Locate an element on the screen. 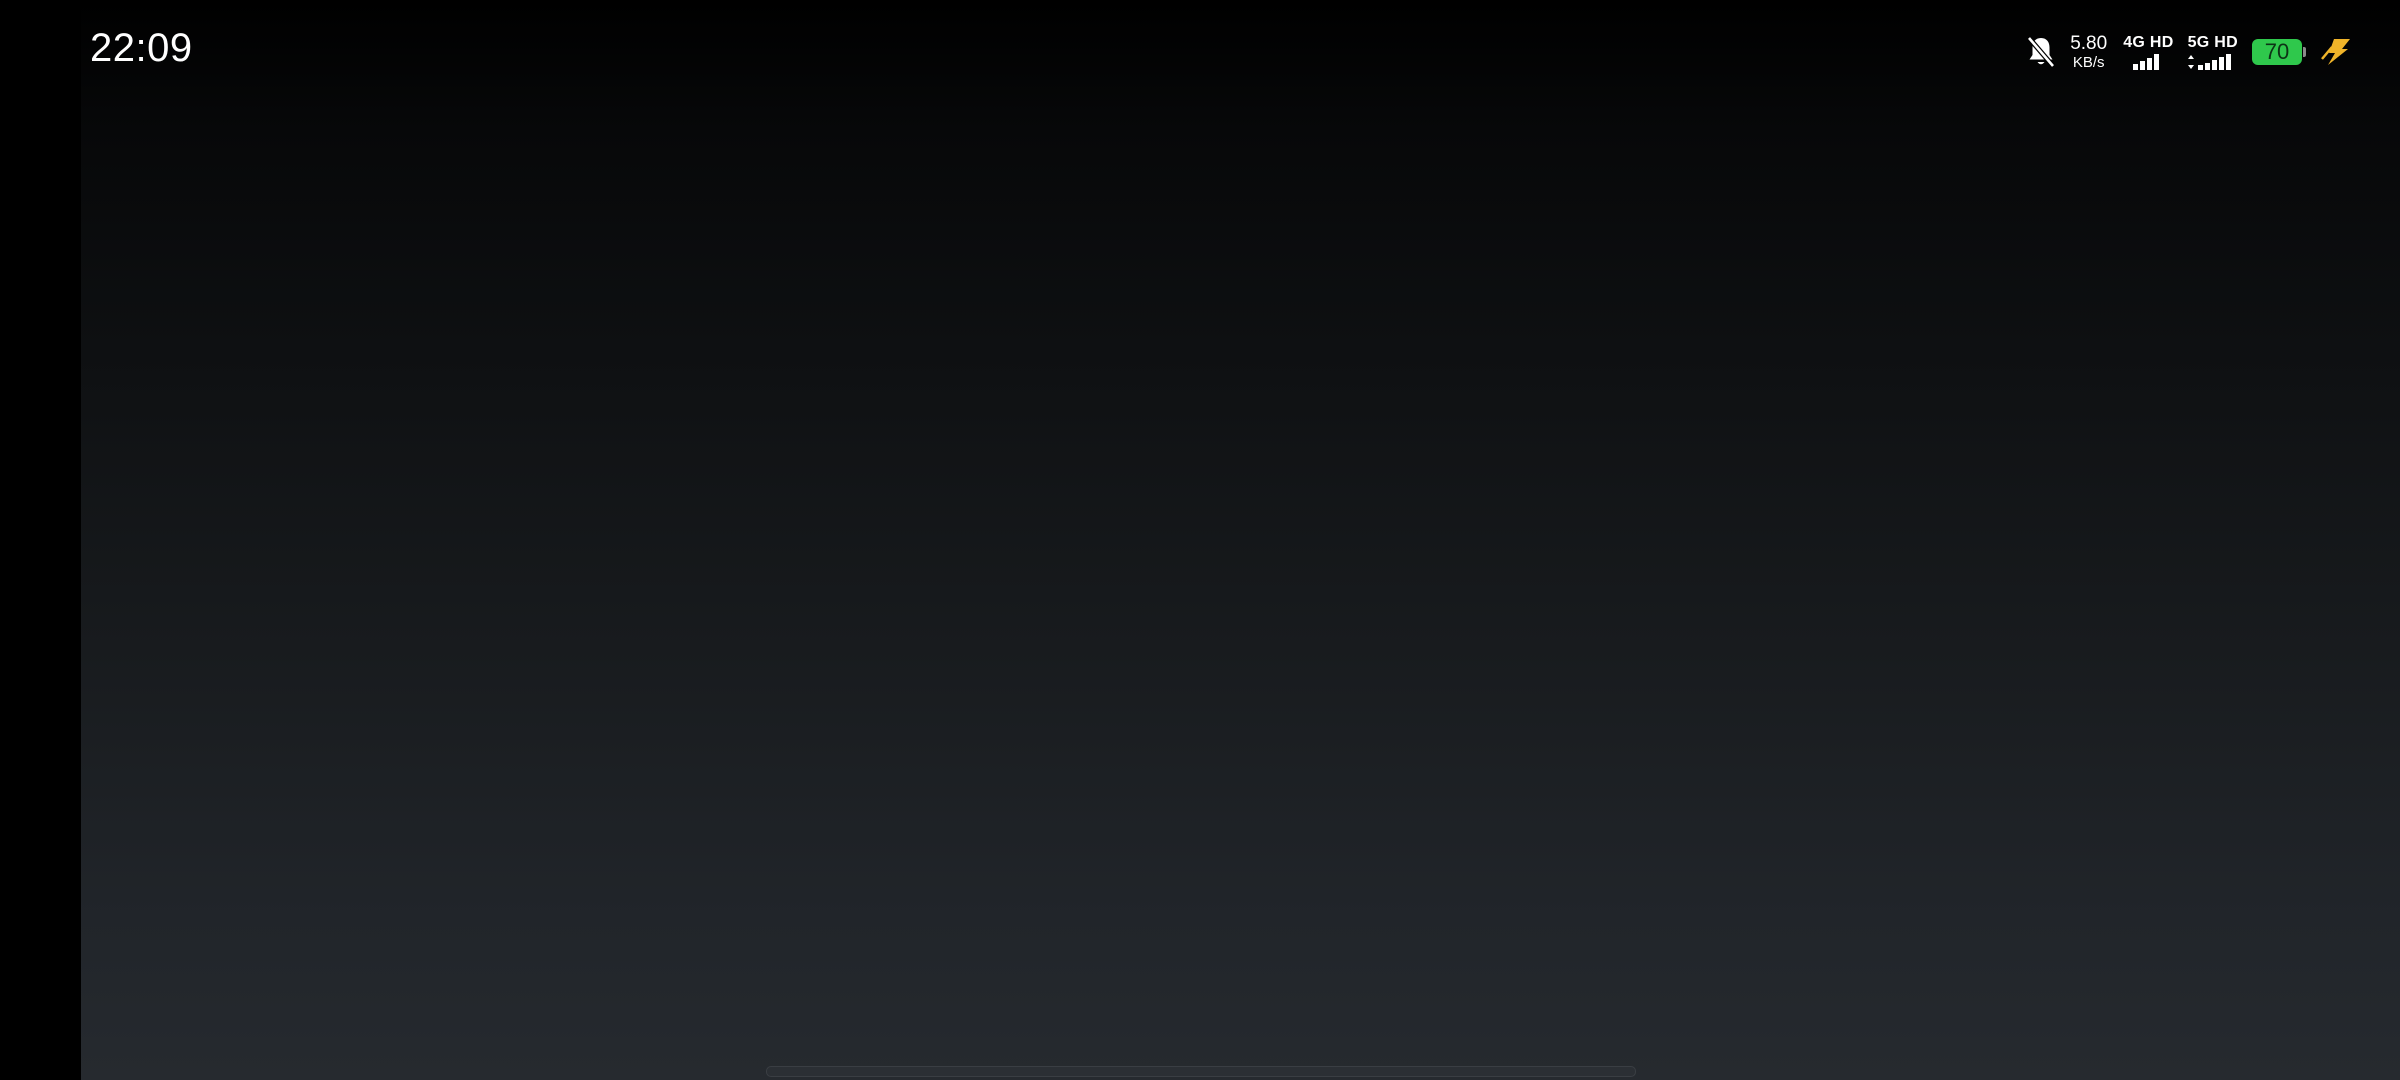  sim2-label: 5G HD is located at coordinates (2212, 42).